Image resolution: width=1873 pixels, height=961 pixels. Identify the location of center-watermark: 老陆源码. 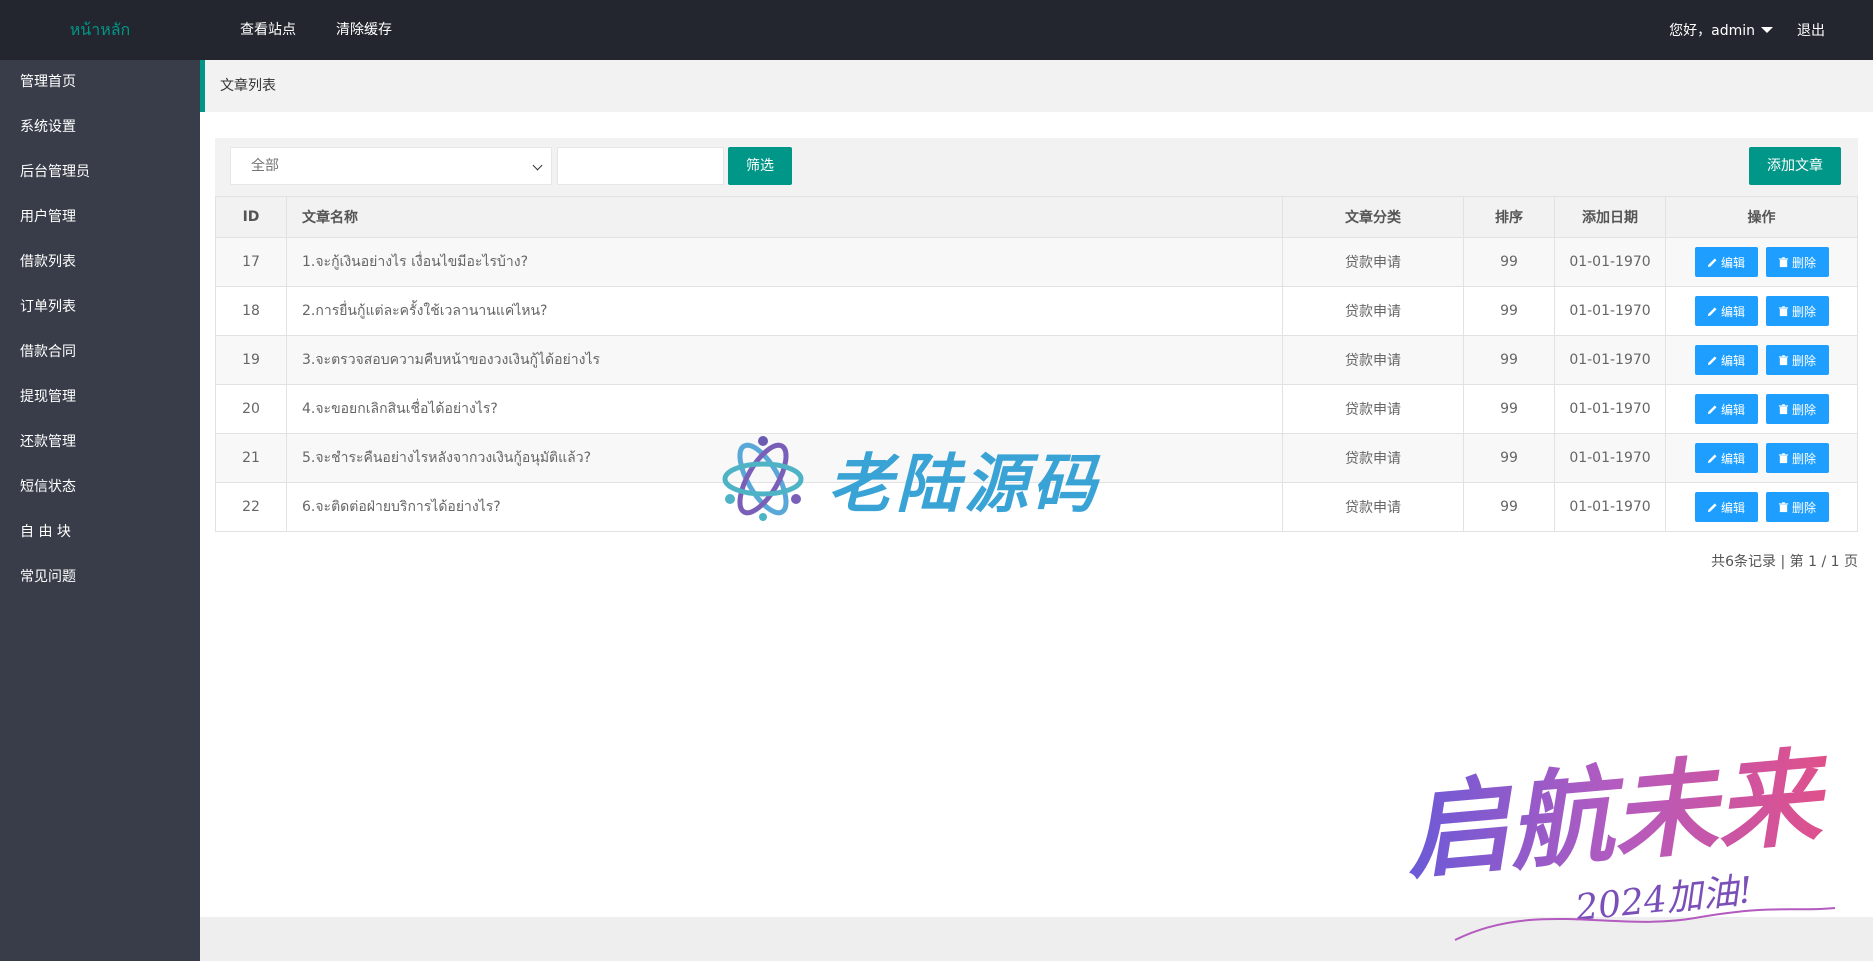
(910, 479).